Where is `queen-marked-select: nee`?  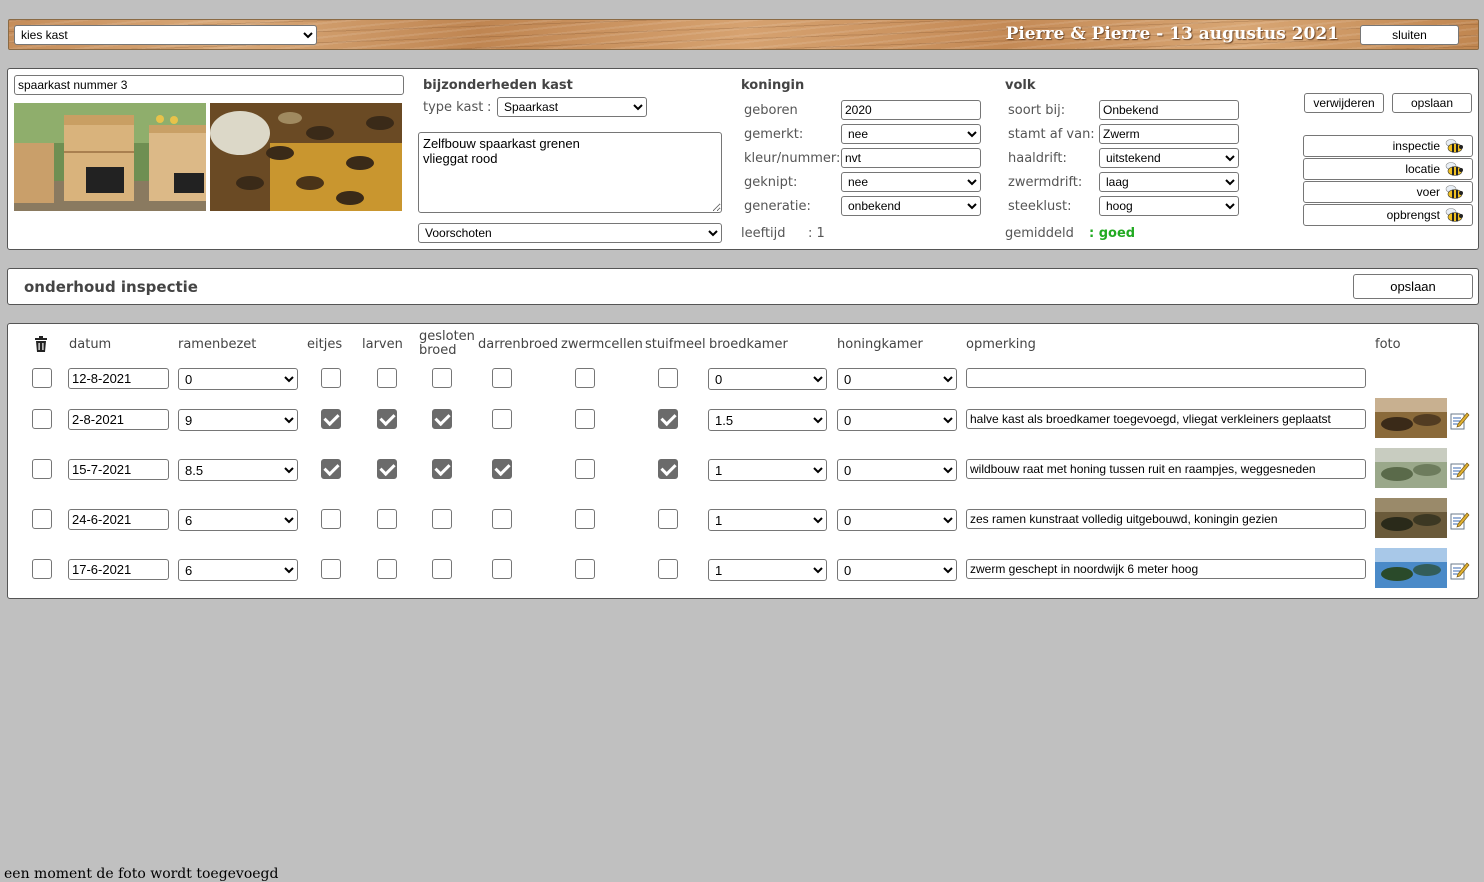 queen-marked-select: nee is located at coordinates (911, 134).